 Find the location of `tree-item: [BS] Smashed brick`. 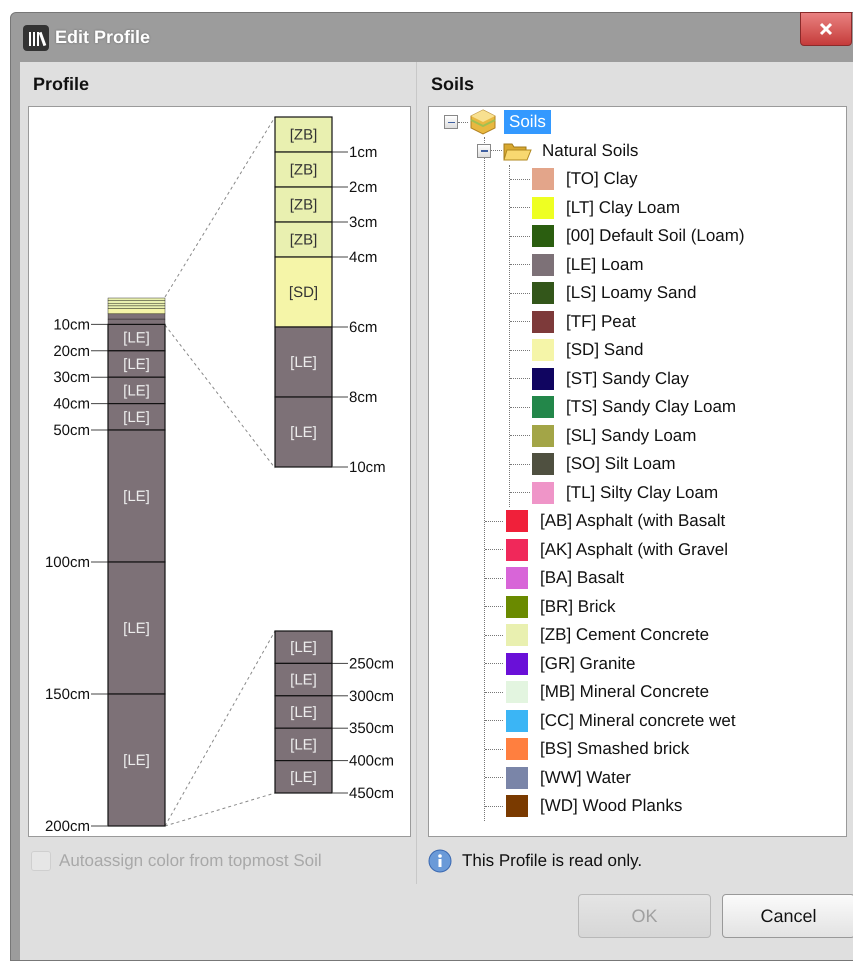

tree-item: [BS] Smashed brick is located at coordinates (614, 749).